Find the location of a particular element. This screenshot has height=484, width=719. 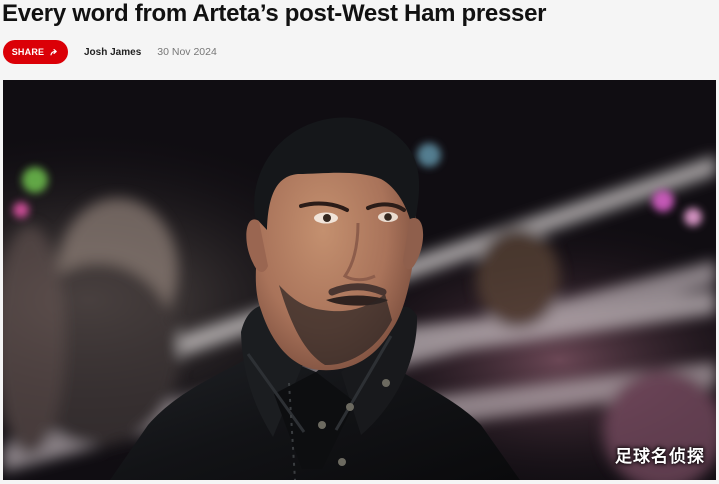

share-arrow-icon is located at coordinates (54, 52).